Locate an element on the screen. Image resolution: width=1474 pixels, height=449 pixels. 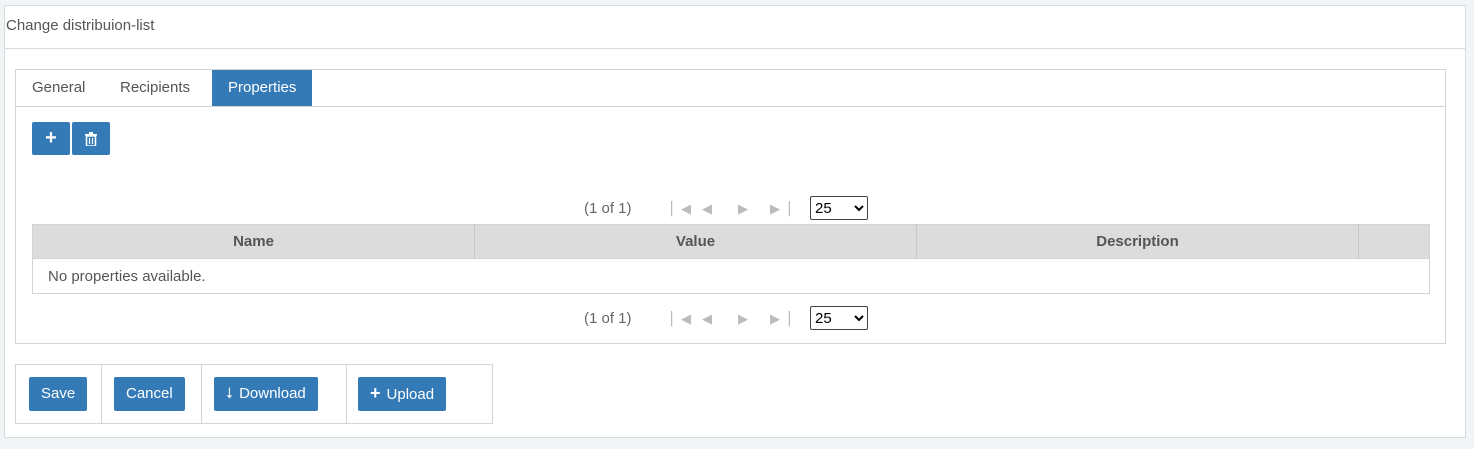
footer-cell: ⭣ Download is located at coordinates (274, 394).